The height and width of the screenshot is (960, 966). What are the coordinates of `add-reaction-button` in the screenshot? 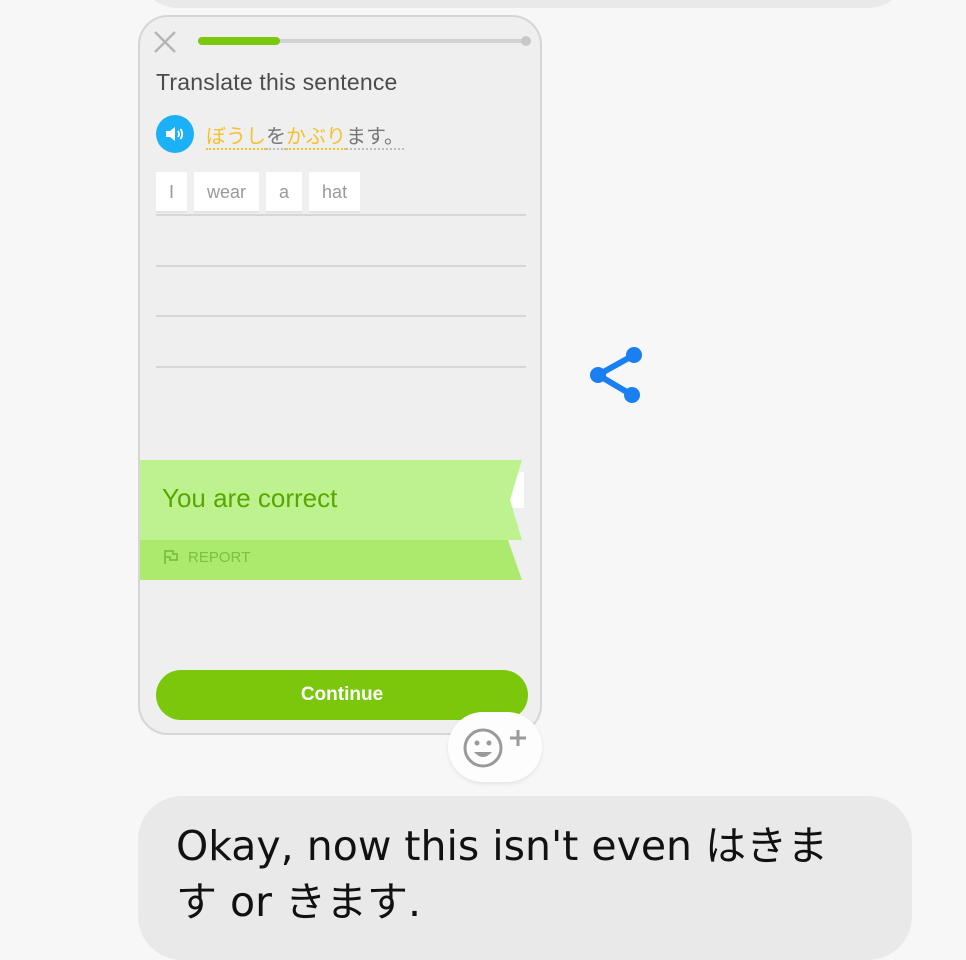 It's located at (495, 747).